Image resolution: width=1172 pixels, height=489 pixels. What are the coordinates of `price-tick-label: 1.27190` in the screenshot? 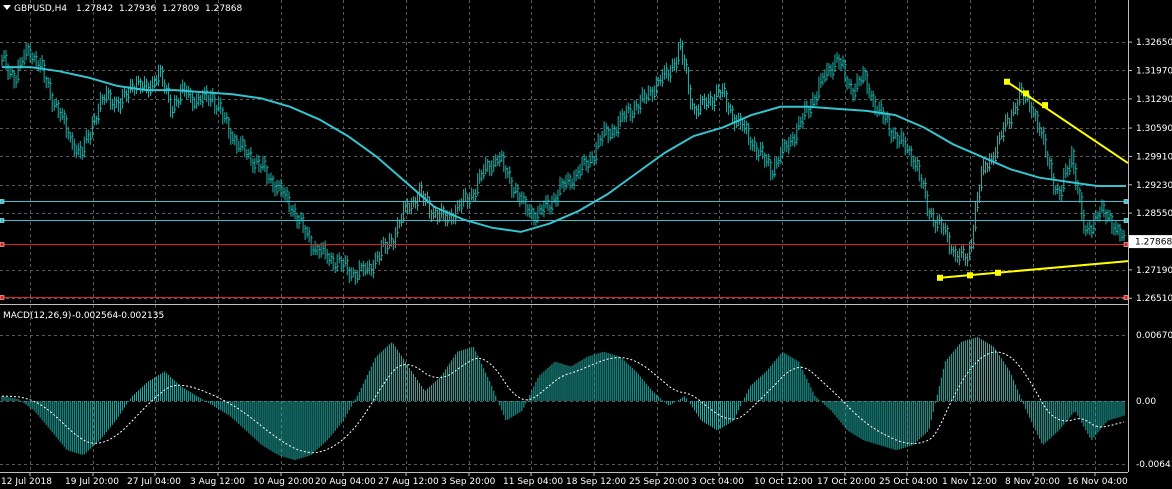 It's located at (1154, 271).